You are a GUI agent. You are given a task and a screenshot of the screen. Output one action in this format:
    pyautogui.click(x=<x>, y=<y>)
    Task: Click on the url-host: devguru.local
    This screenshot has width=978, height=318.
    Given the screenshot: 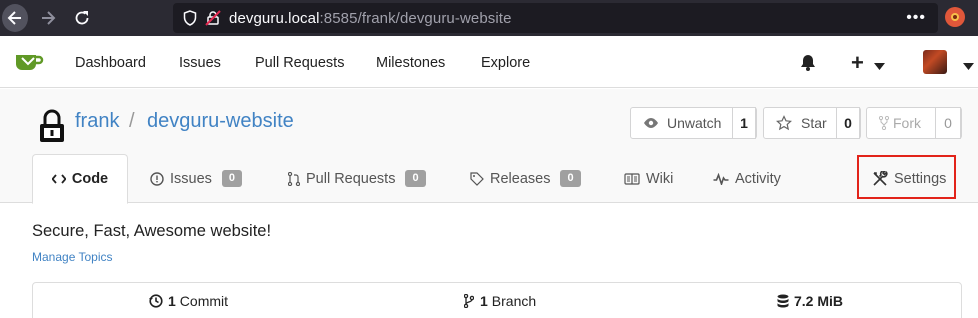 What is the action you would take?
    pyautogui.click(x=274, y=18)
    